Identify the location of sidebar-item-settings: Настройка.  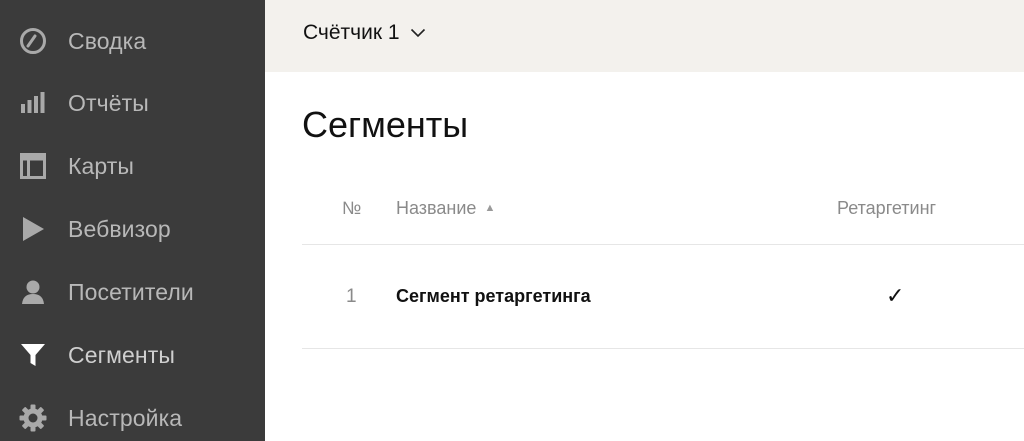
(132, 415).